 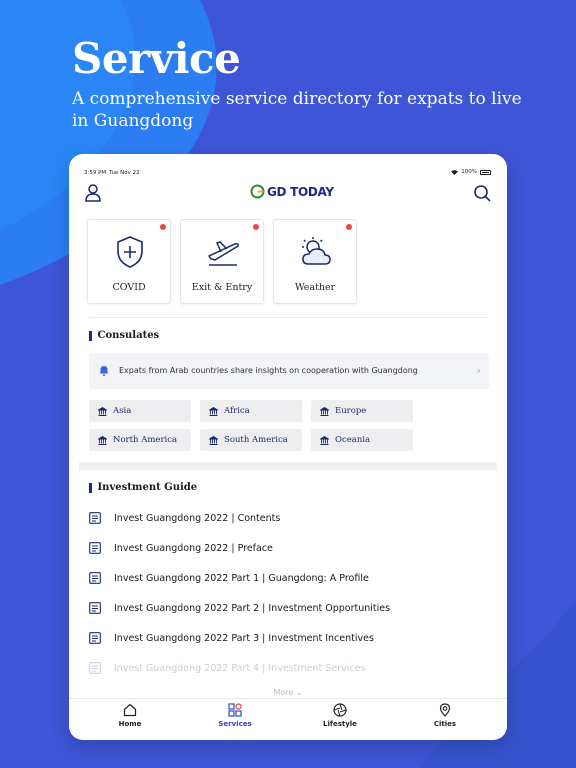 I want to click on service-label: Exit & Entry, so click(x=222, y=287).